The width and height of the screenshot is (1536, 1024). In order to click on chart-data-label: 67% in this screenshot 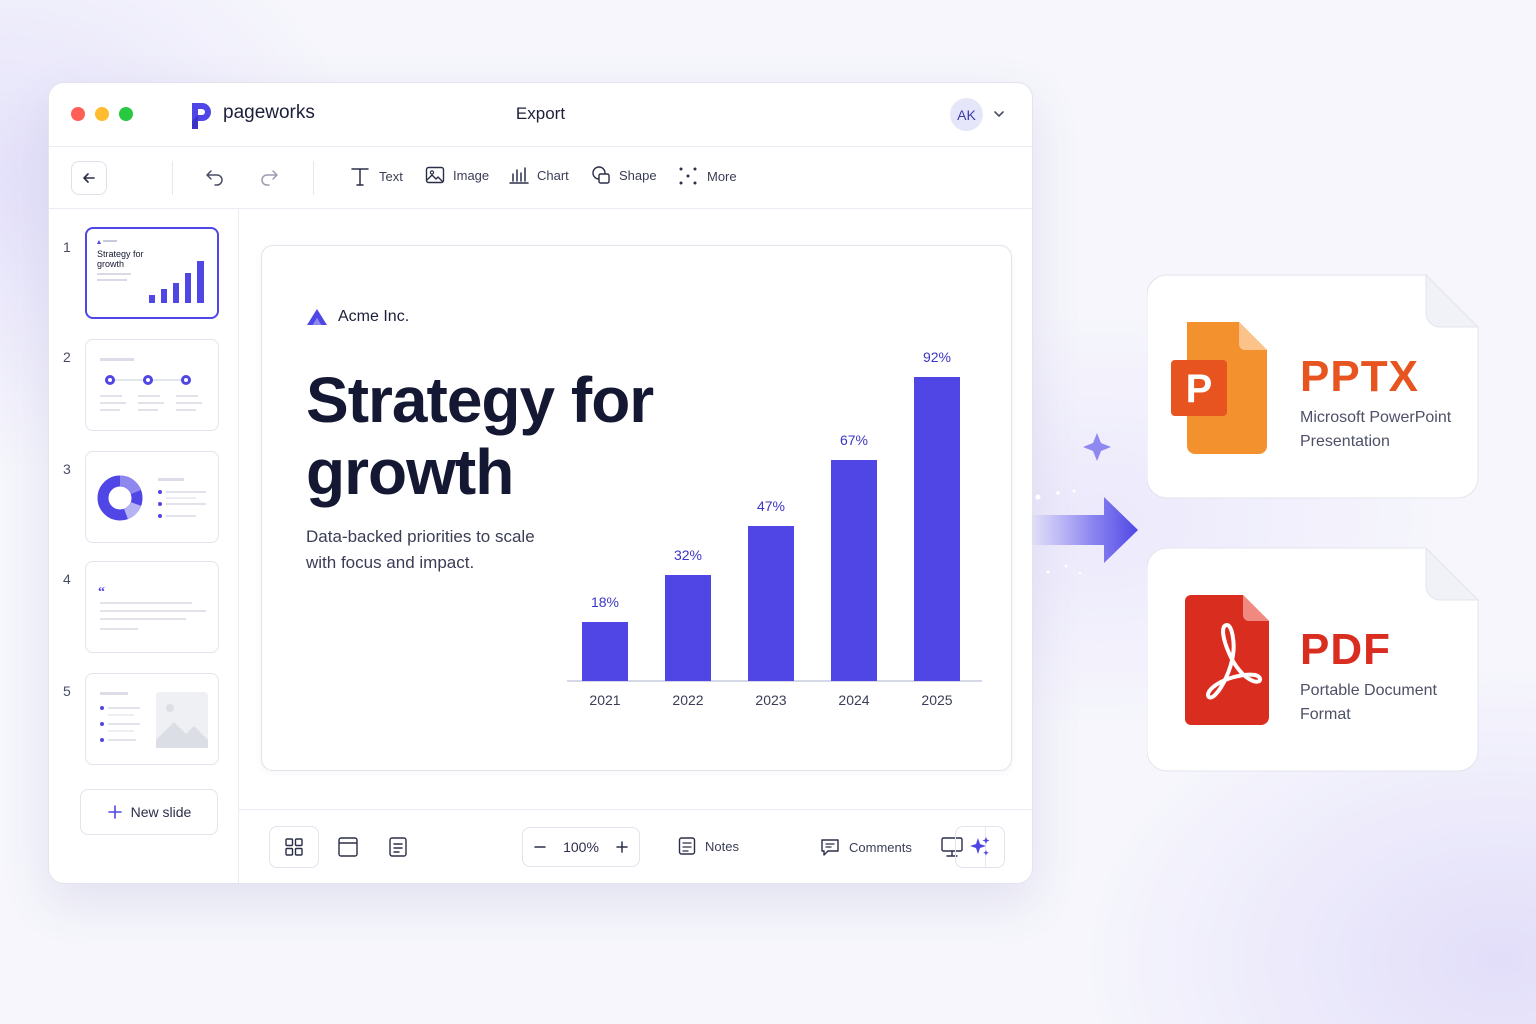, I will do `click(854, 440)`.